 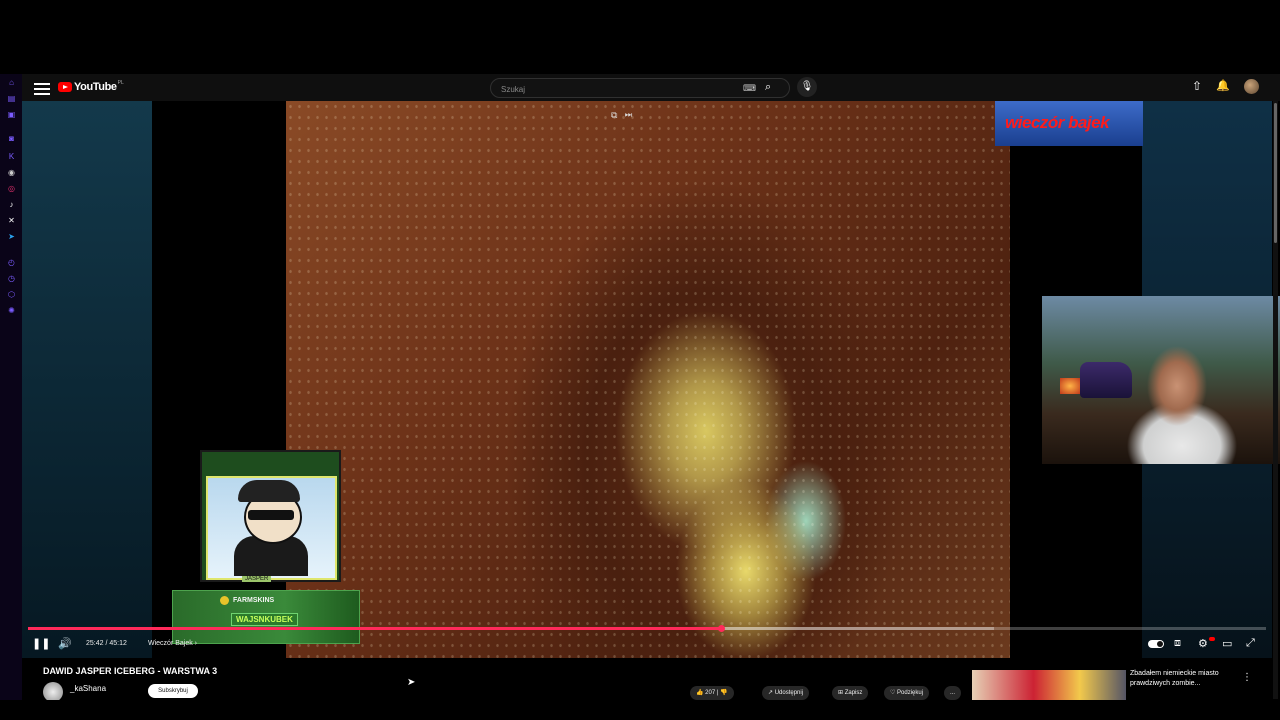 I want to click on chapter-label: Wieczór Bajek, so click(x=170, y=643).